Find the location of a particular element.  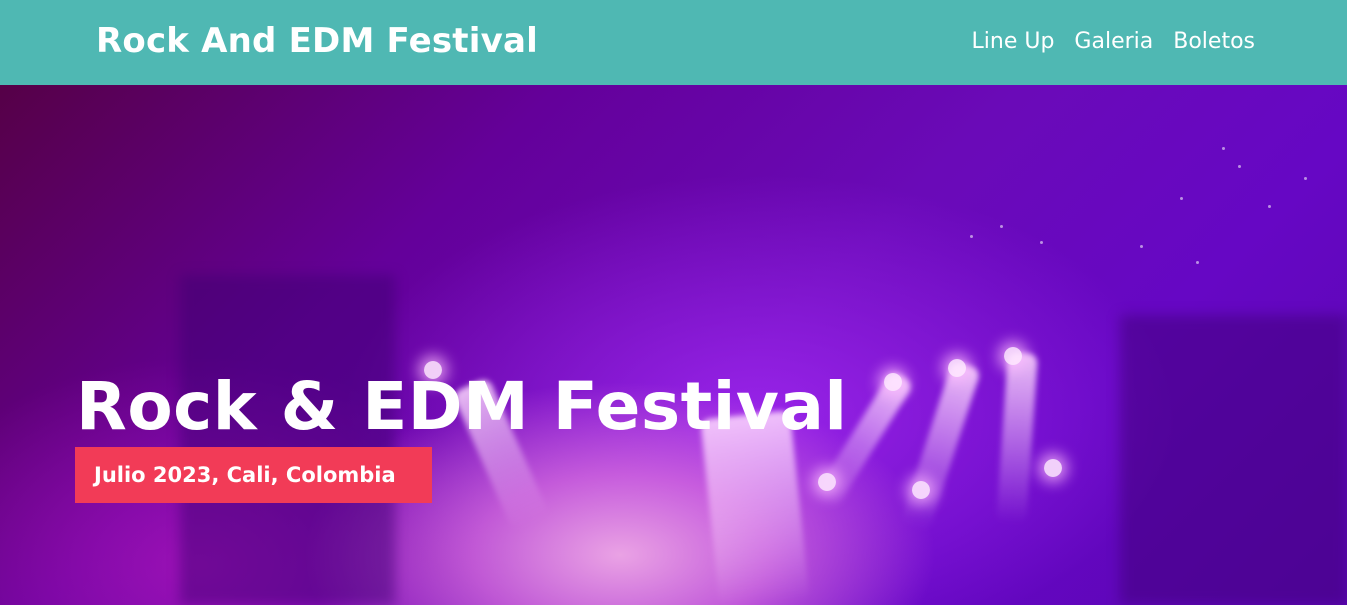

nav-link-line-up: Line Up is located at coordinates (1013, 42).